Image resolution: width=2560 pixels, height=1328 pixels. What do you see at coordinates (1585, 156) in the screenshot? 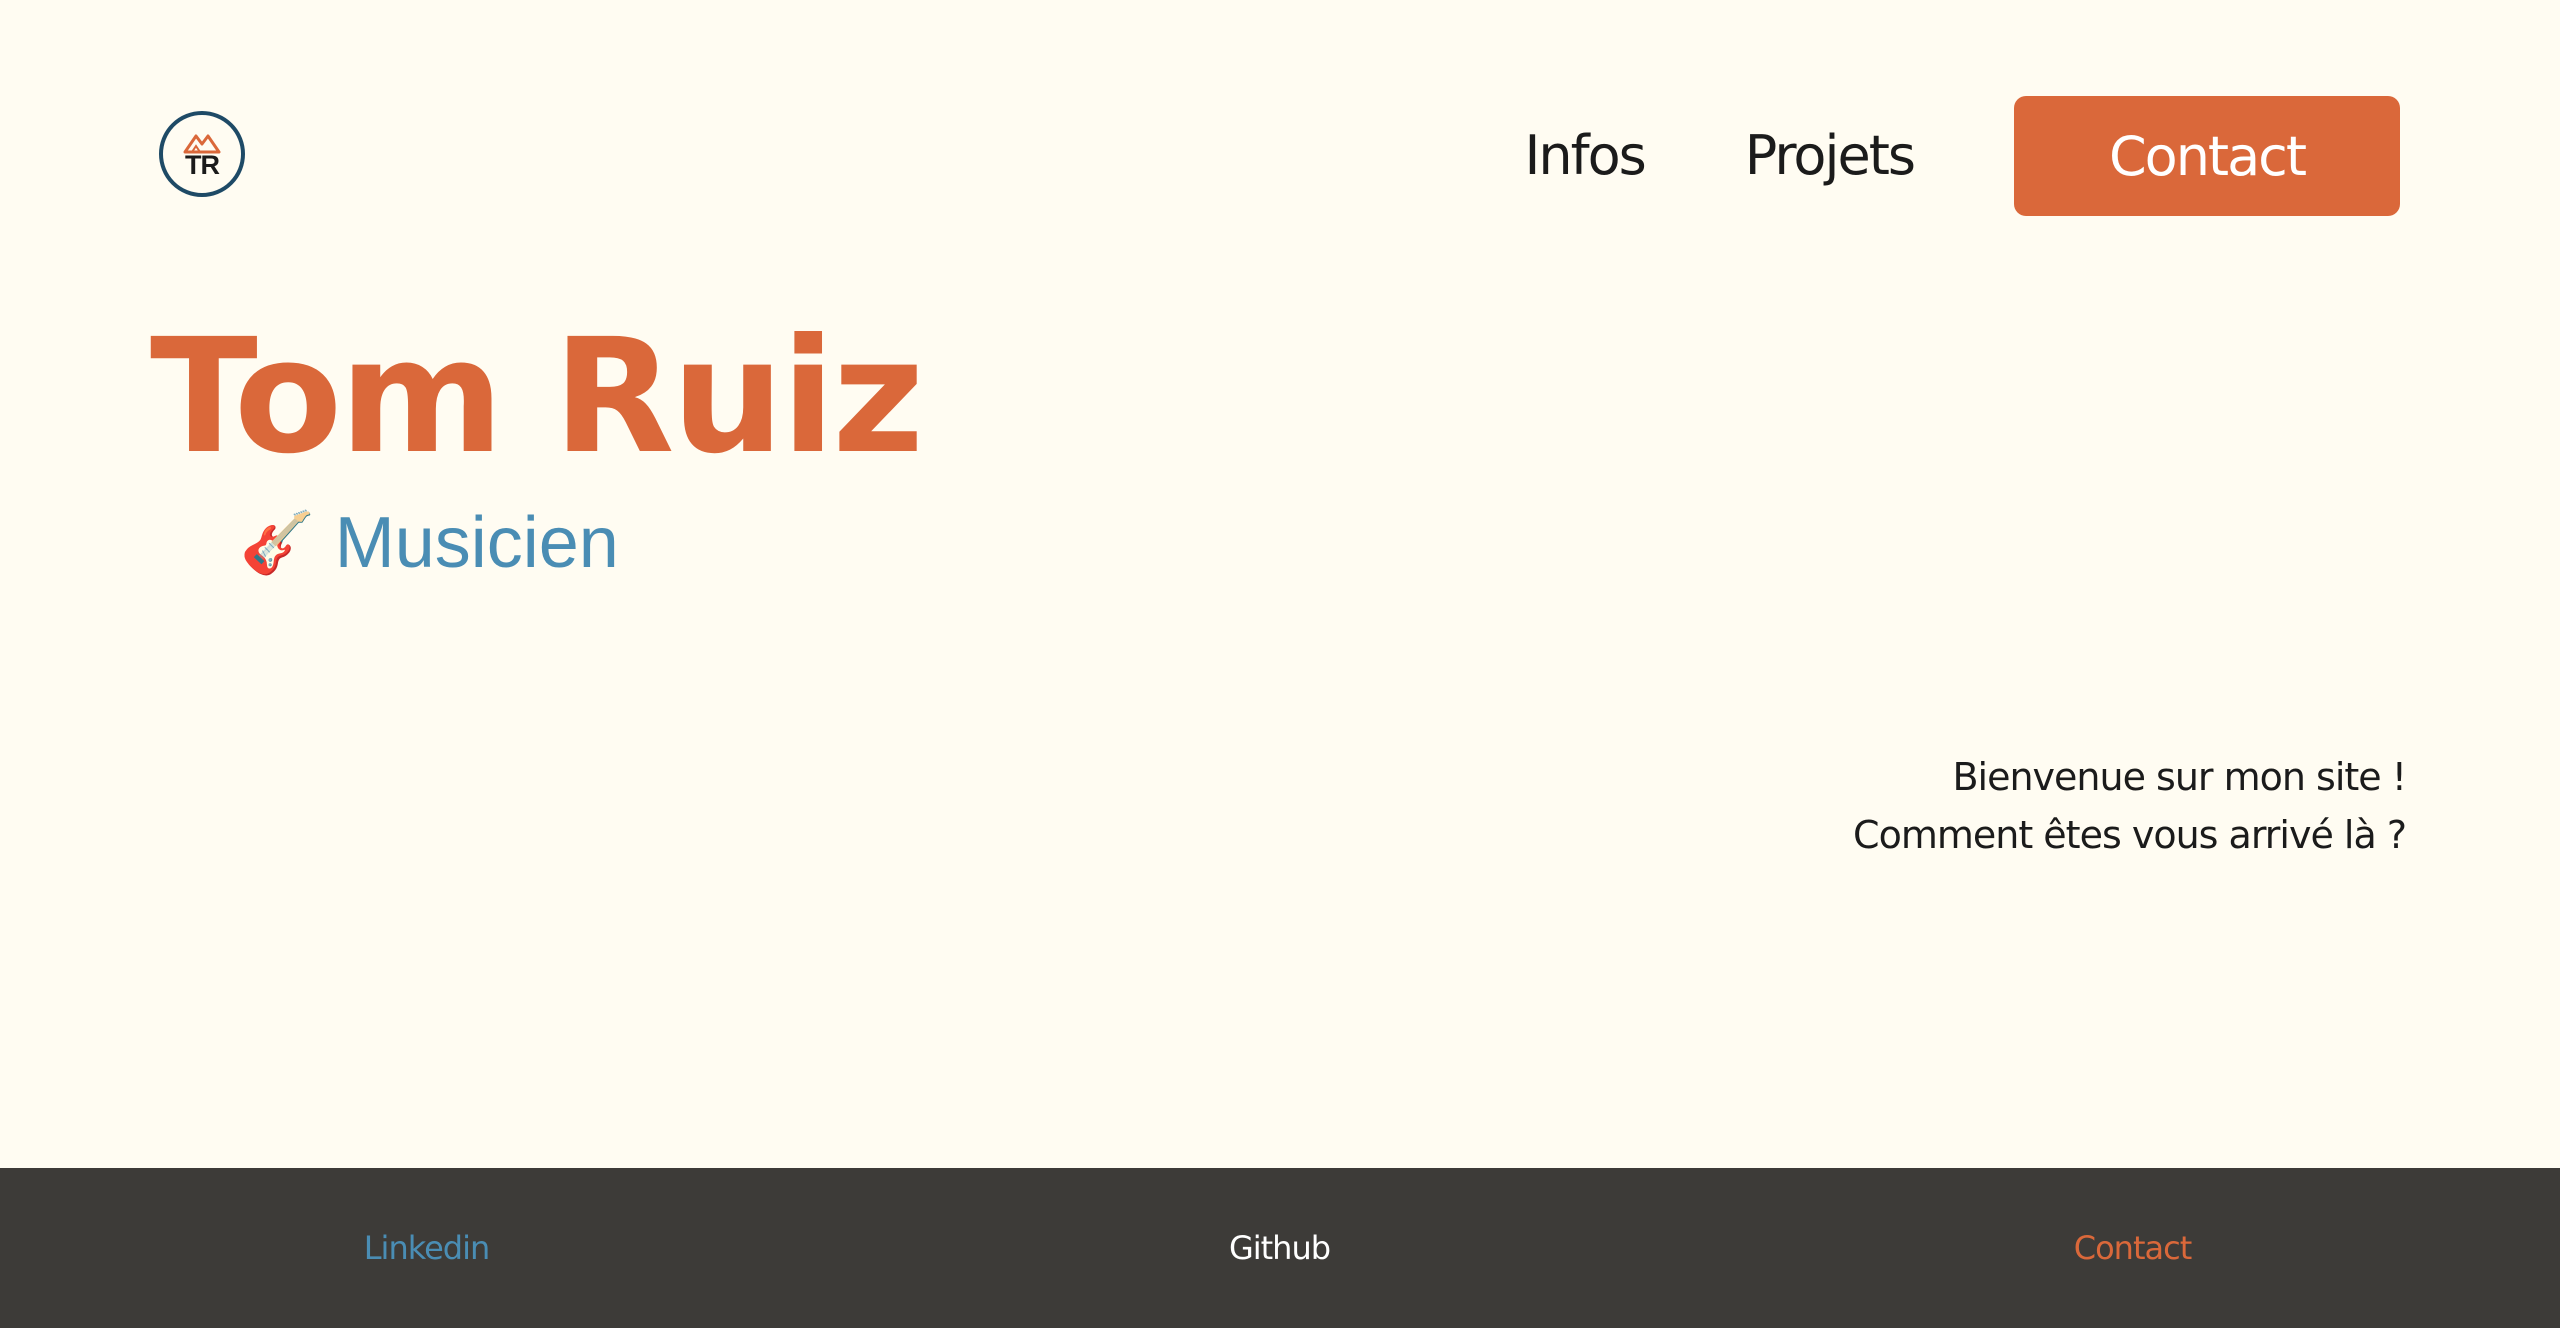
I see `nav-infos: Infos` at bounding box center [1585, 156].